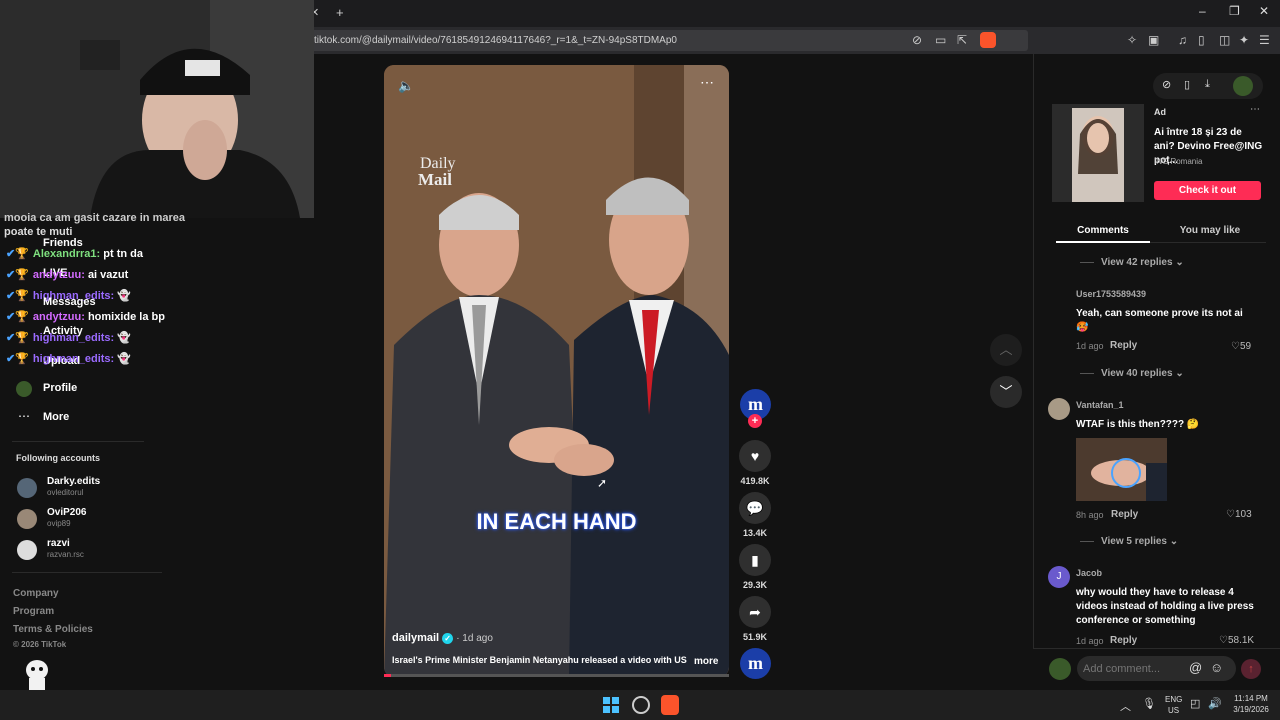  Describe the element at coordinates (74, 254) in the screenshot. I see `chat-line: ✔🏆 Alexandrra1: pt tn da` at that location.